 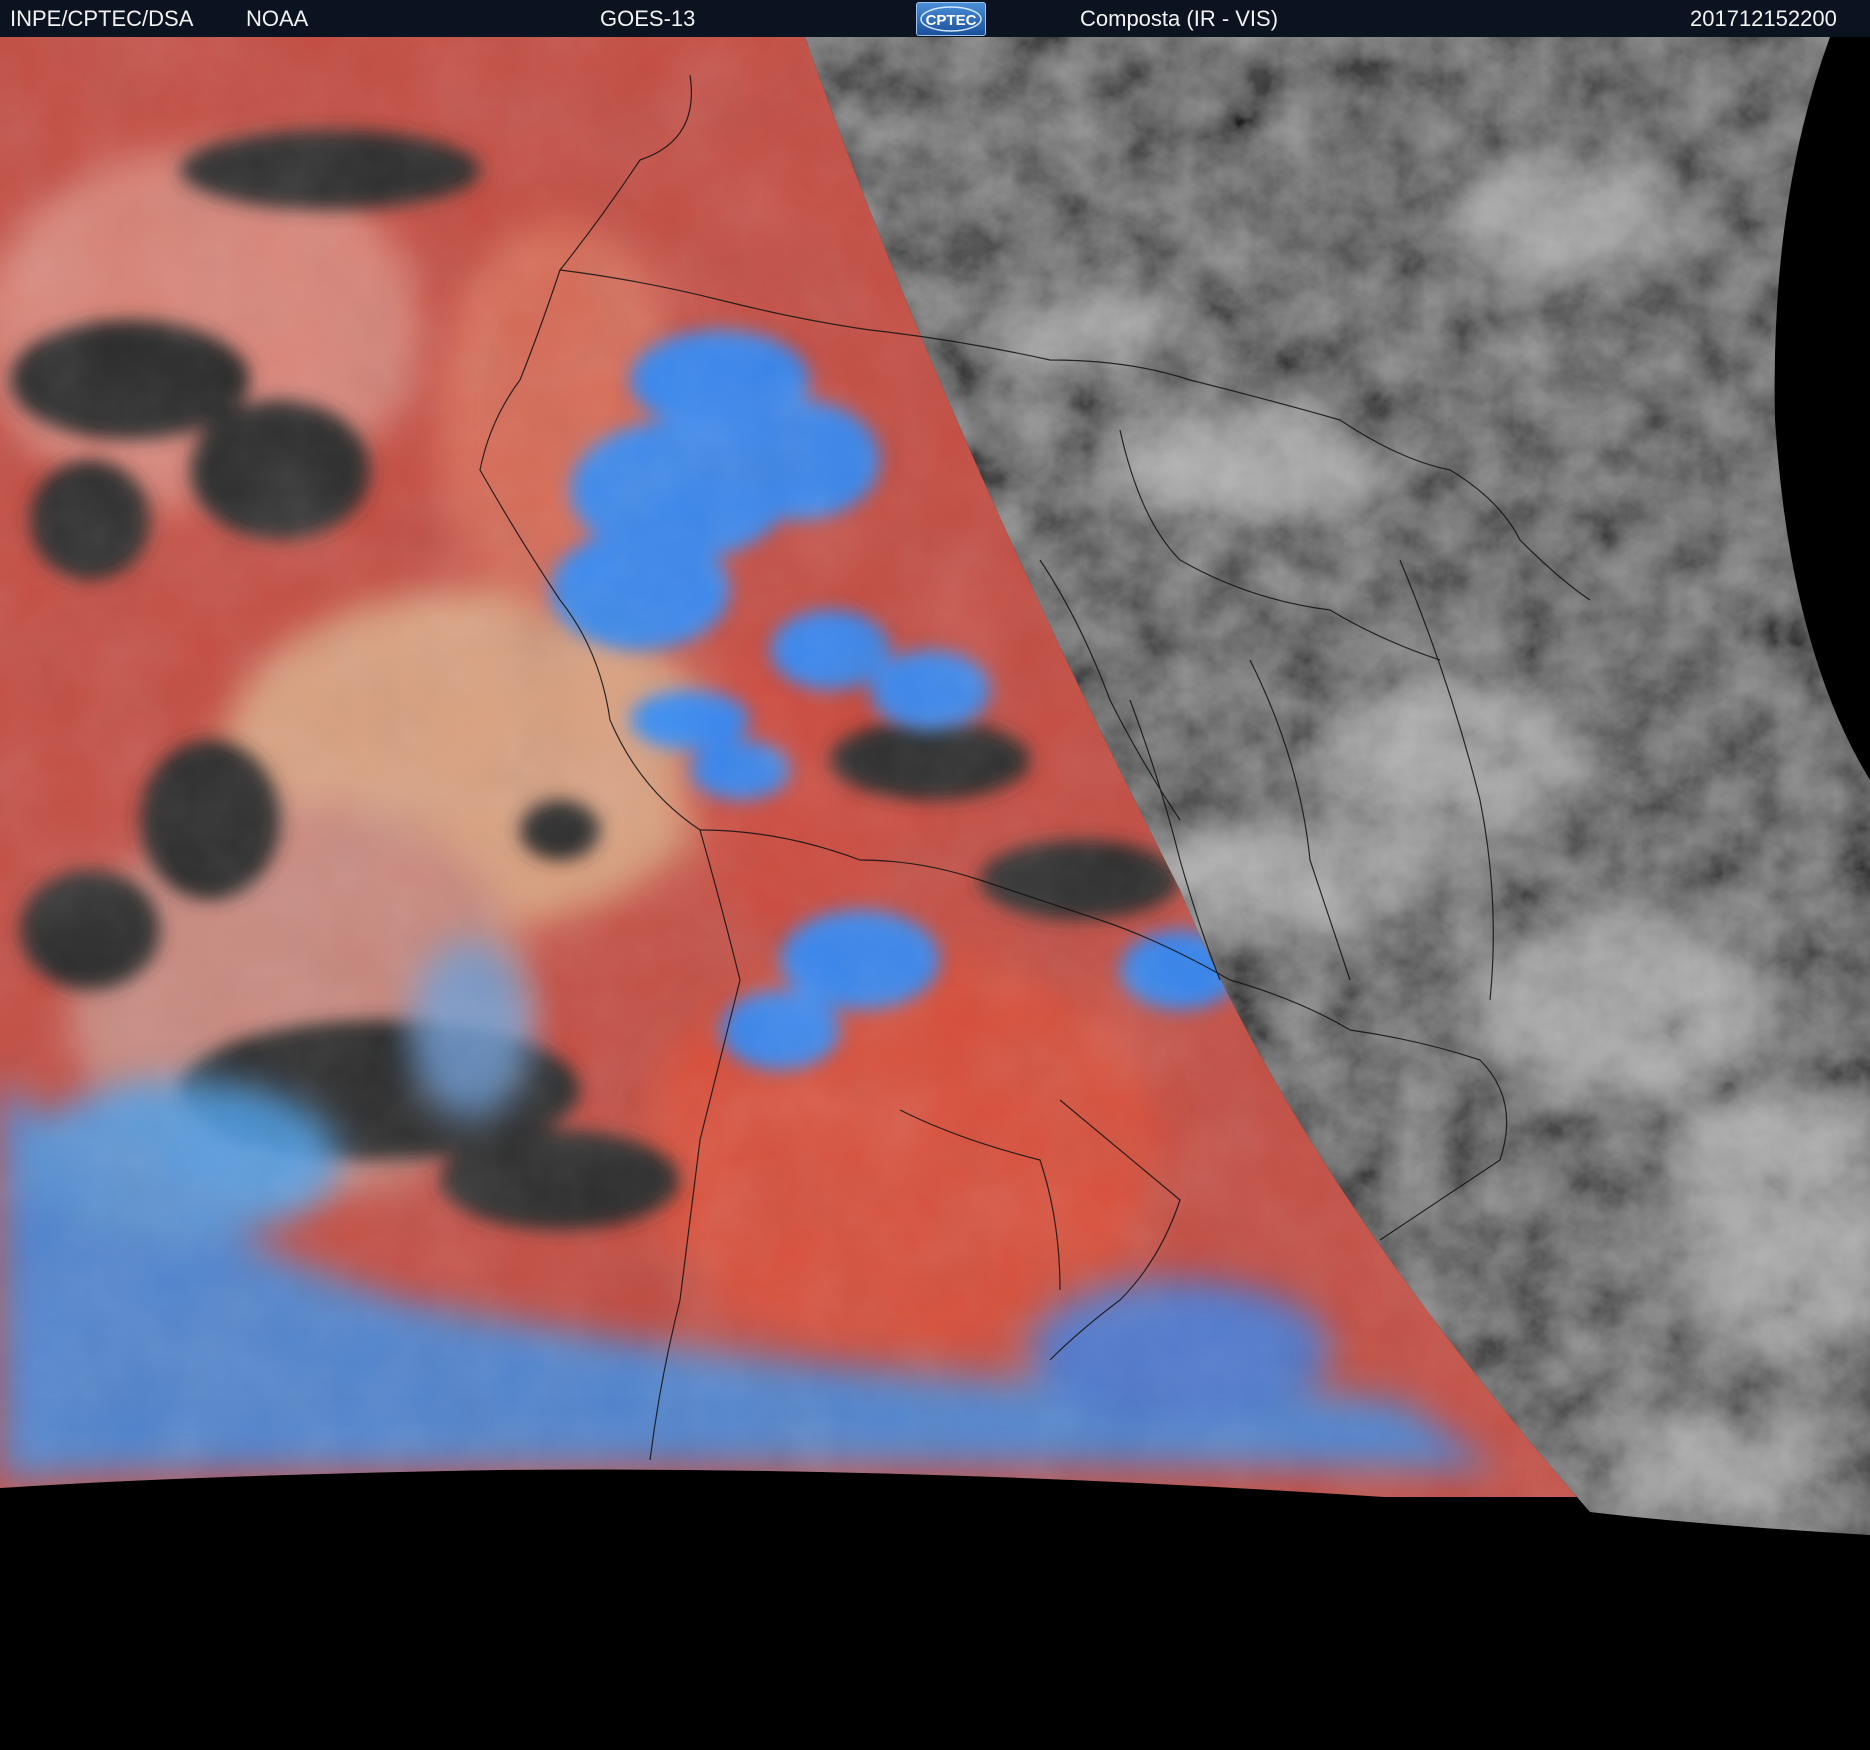 What do you see at coordinates (648, 18) in the screenshot?
I see `satellite-label: GOES-13` at bounding box center [648, 18].